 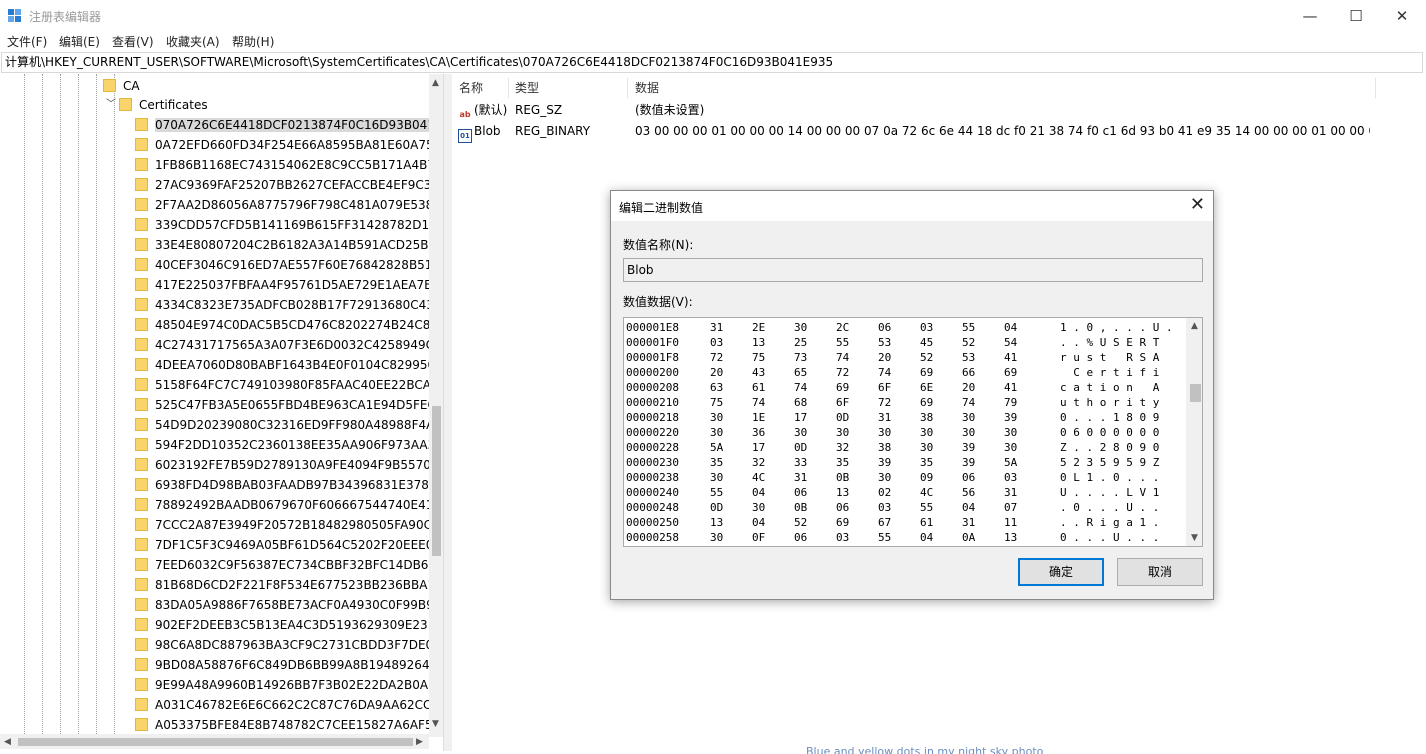 What do you see at coordinates (913, 270) in the screenshot?
I see `value-name-field: Blob` at bounding box center [913, 270].